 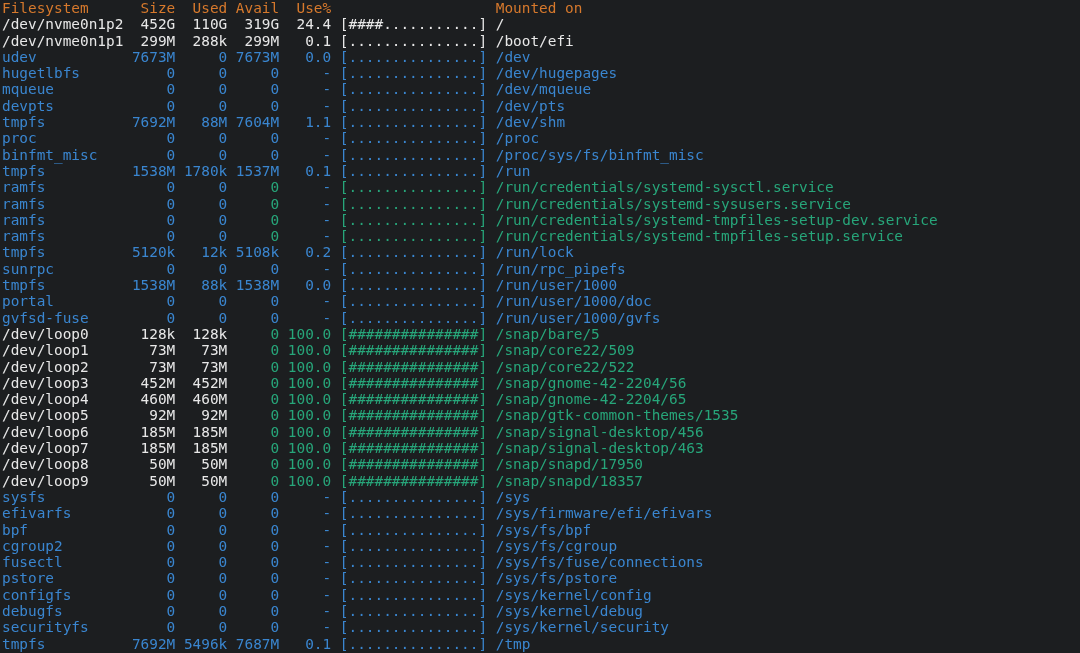 I want to click on size-cell: 452G, so click(x=158, y=24).